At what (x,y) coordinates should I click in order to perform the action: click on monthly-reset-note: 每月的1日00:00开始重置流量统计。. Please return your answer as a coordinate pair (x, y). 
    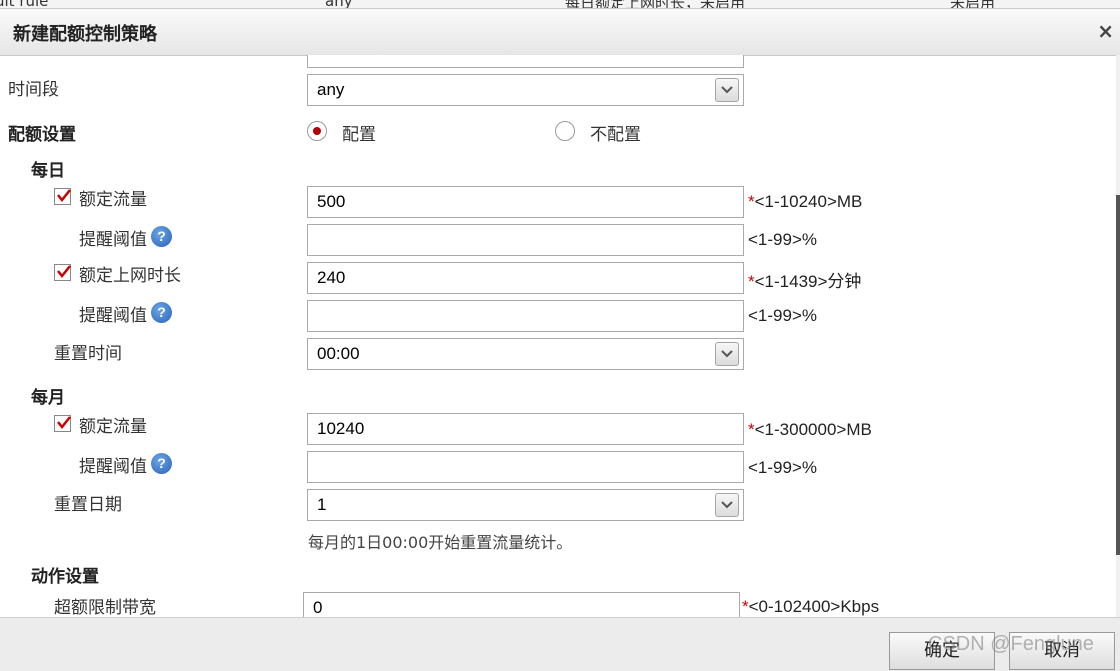
    Looking at the image, I should click on (440, 542).